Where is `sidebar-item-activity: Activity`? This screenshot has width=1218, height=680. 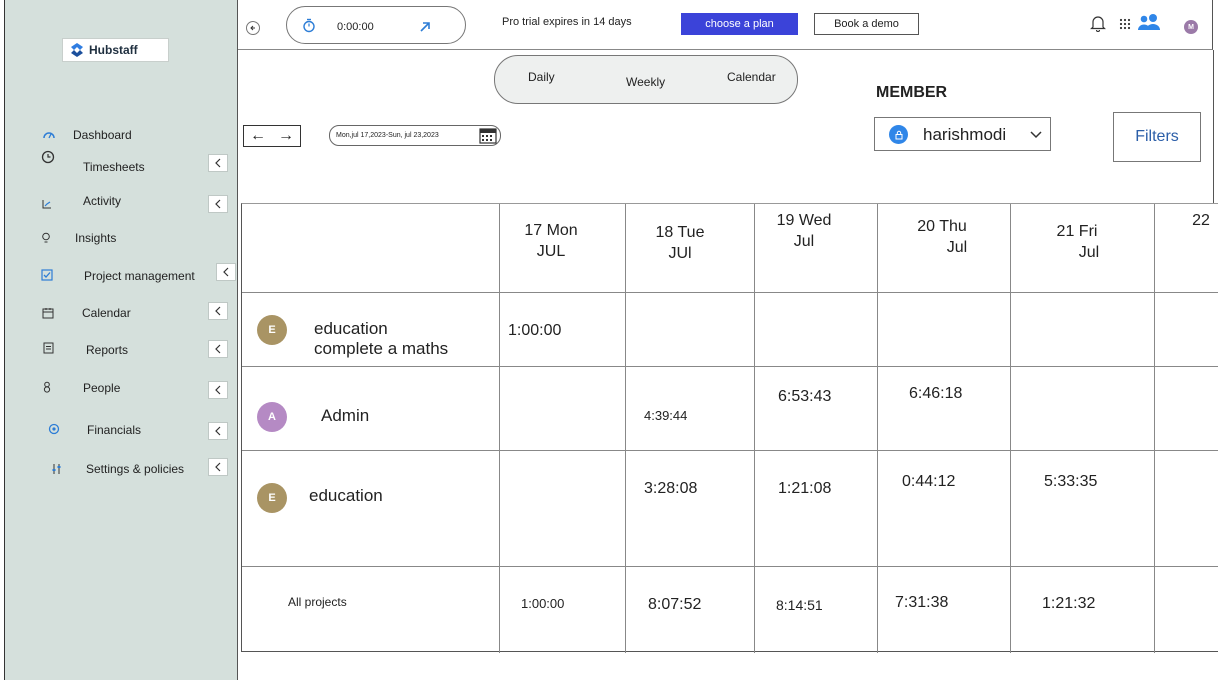 sidebar-item-activity: Activity is located at coordinates (122, 202).